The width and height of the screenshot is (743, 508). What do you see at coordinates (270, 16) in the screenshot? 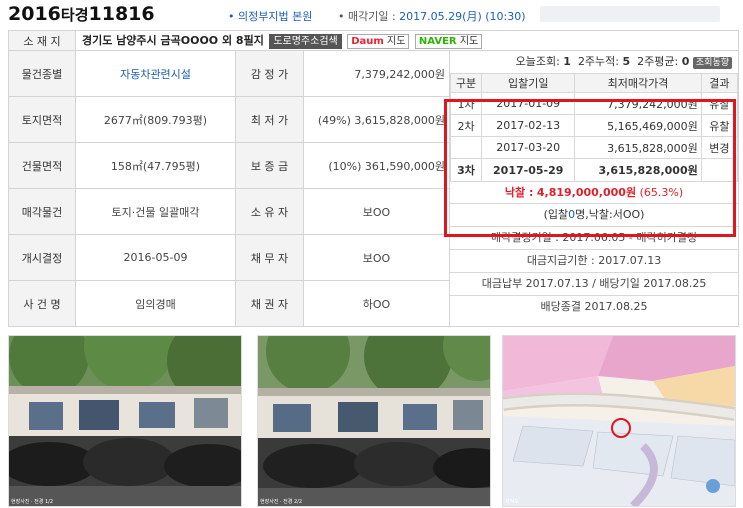
I see `court-link: • 의정부지법 본원` at bounding box center [270, 16].